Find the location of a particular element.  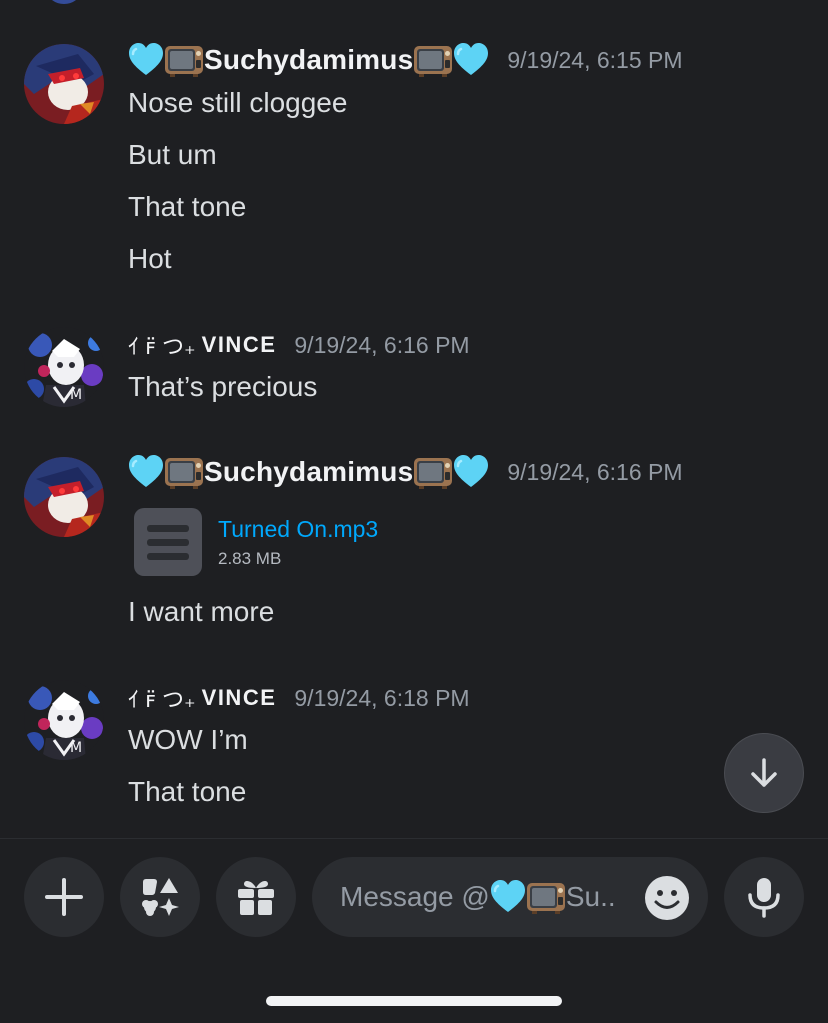

message-header: ｲ ꜰ̈ つ₊ VINCE 9/19/24, 6:18 PM is located at coordinates (299, 698).